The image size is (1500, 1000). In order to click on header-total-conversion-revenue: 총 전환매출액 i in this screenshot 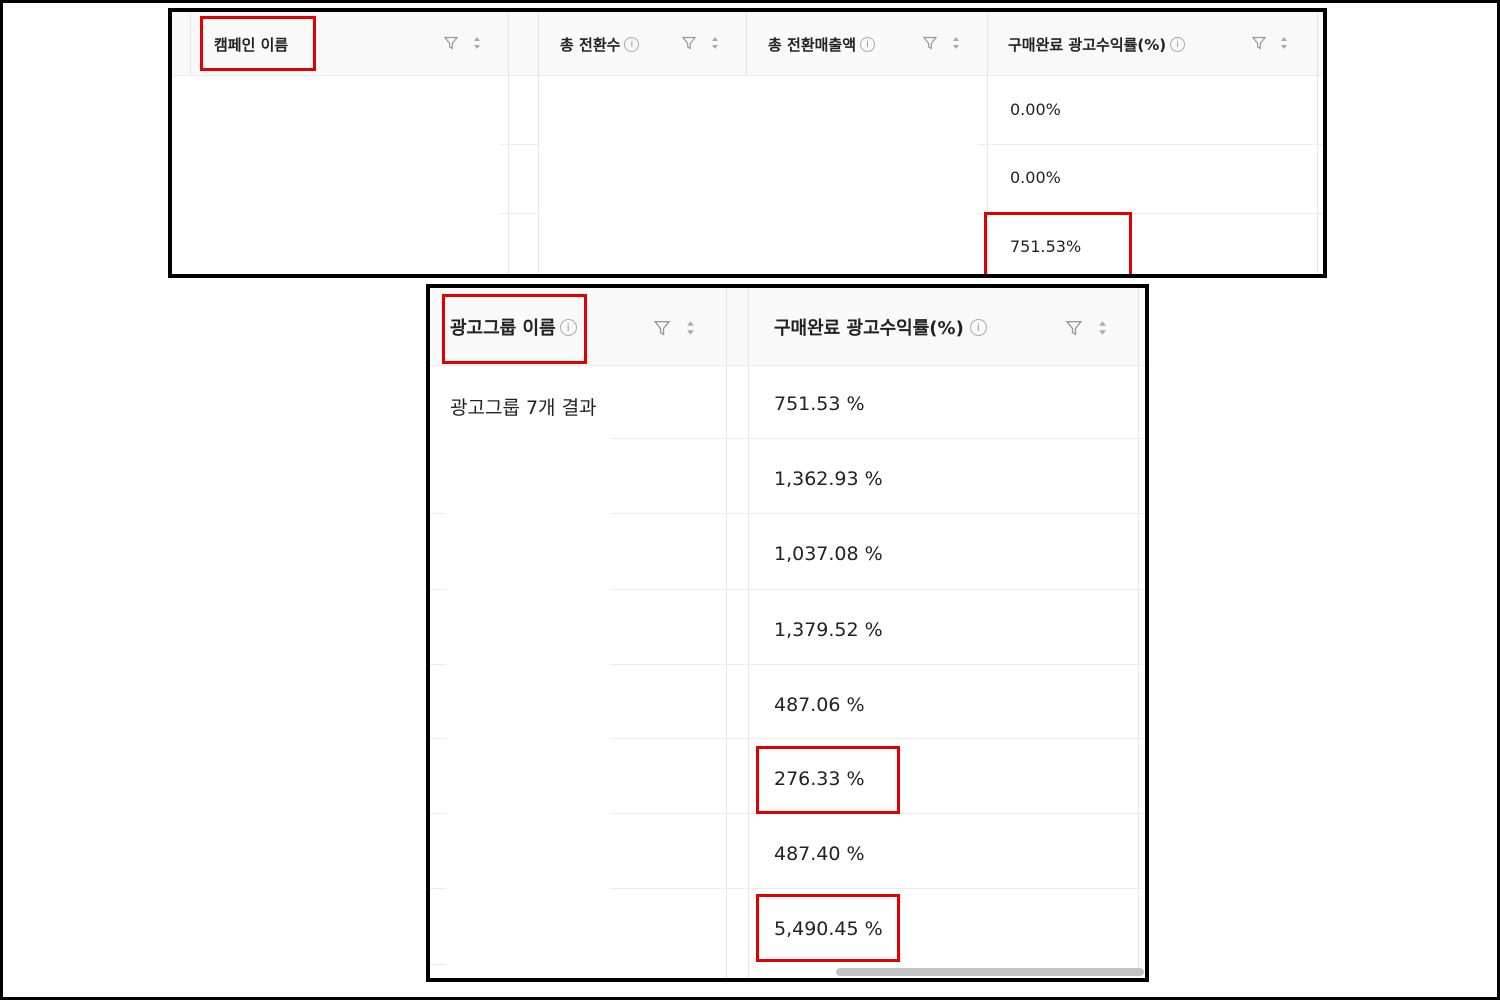, I will do `click(822, 44)`.